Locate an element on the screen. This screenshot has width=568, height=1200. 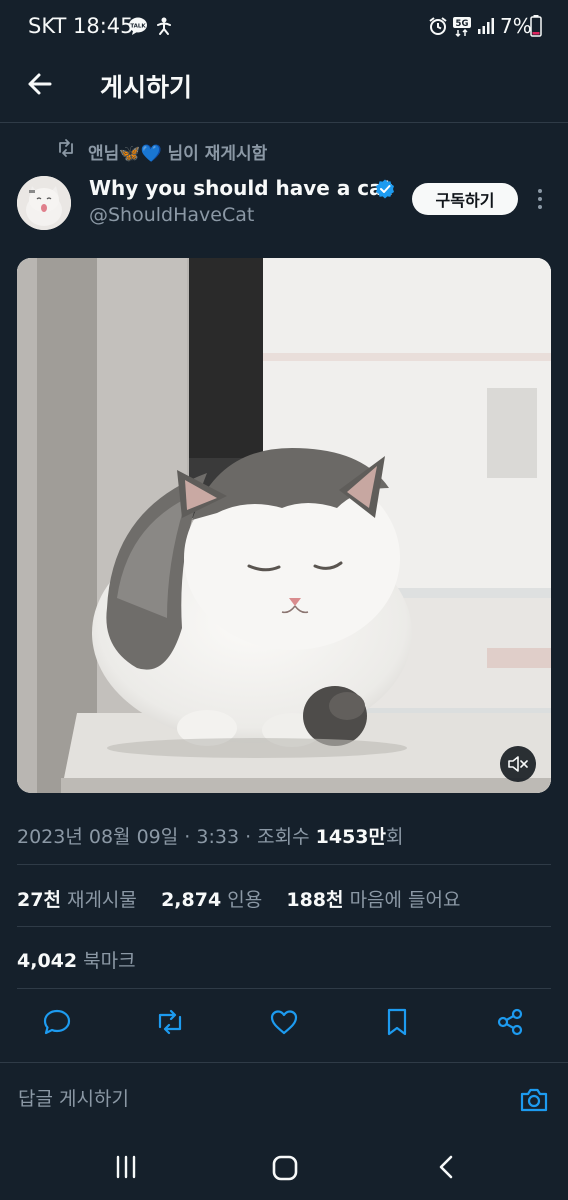
svg-text: TALK is located at coordinates (138, 27).